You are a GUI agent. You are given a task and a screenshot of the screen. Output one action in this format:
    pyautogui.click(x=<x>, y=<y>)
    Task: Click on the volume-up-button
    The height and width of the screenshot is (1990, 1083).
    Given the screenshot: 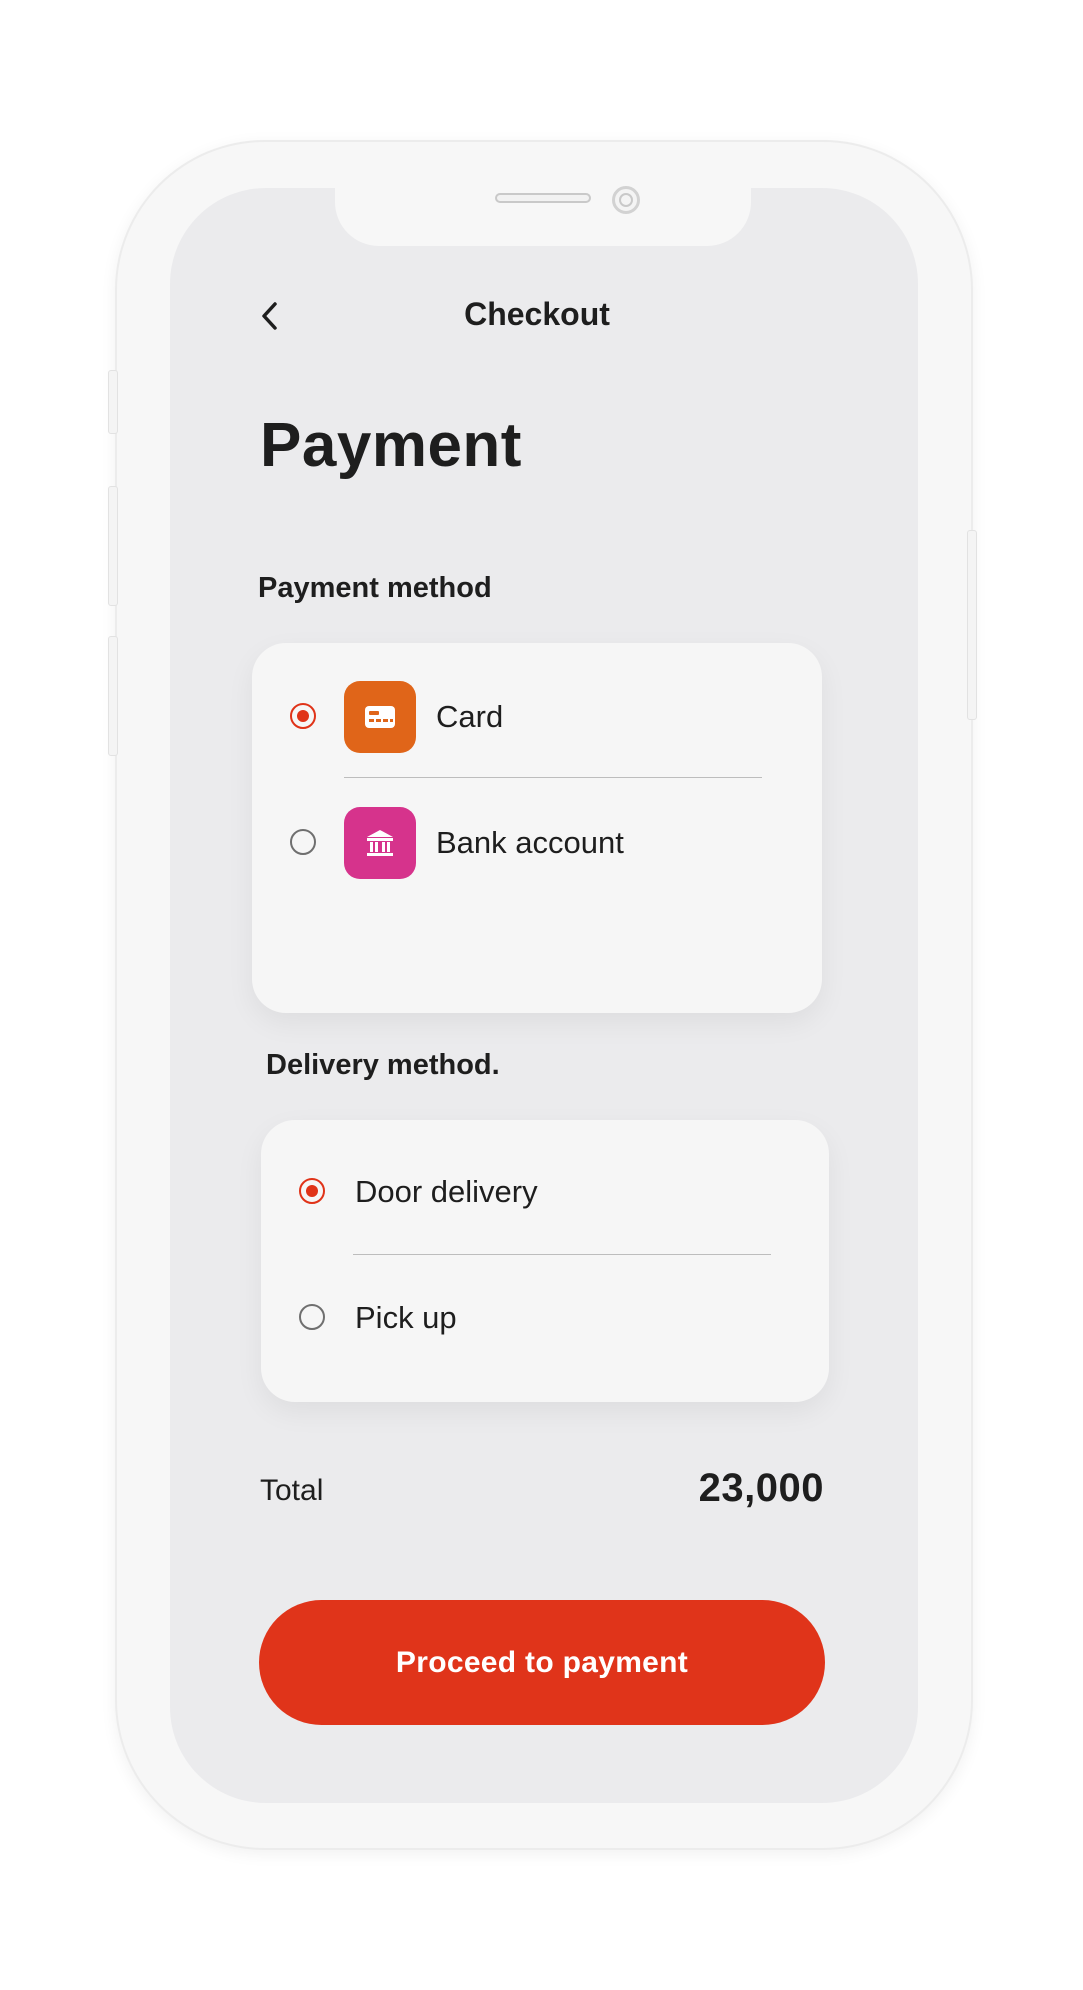 What is the action you would take?
    pyautogui.click(x=113, y=546)
    